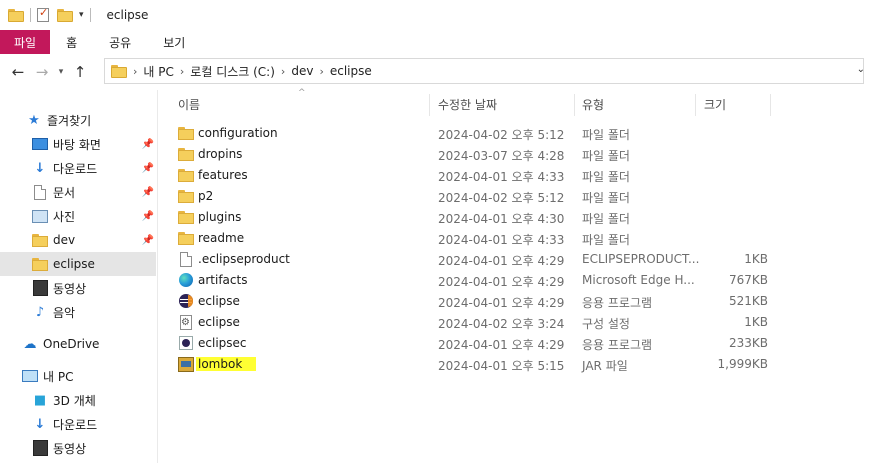 The width and height of the screenshot is (869, 463). What do you see at coordinates (748, 280) in the screenshot?
I see `file-size: 767KB` at bounding box center [748, 280].